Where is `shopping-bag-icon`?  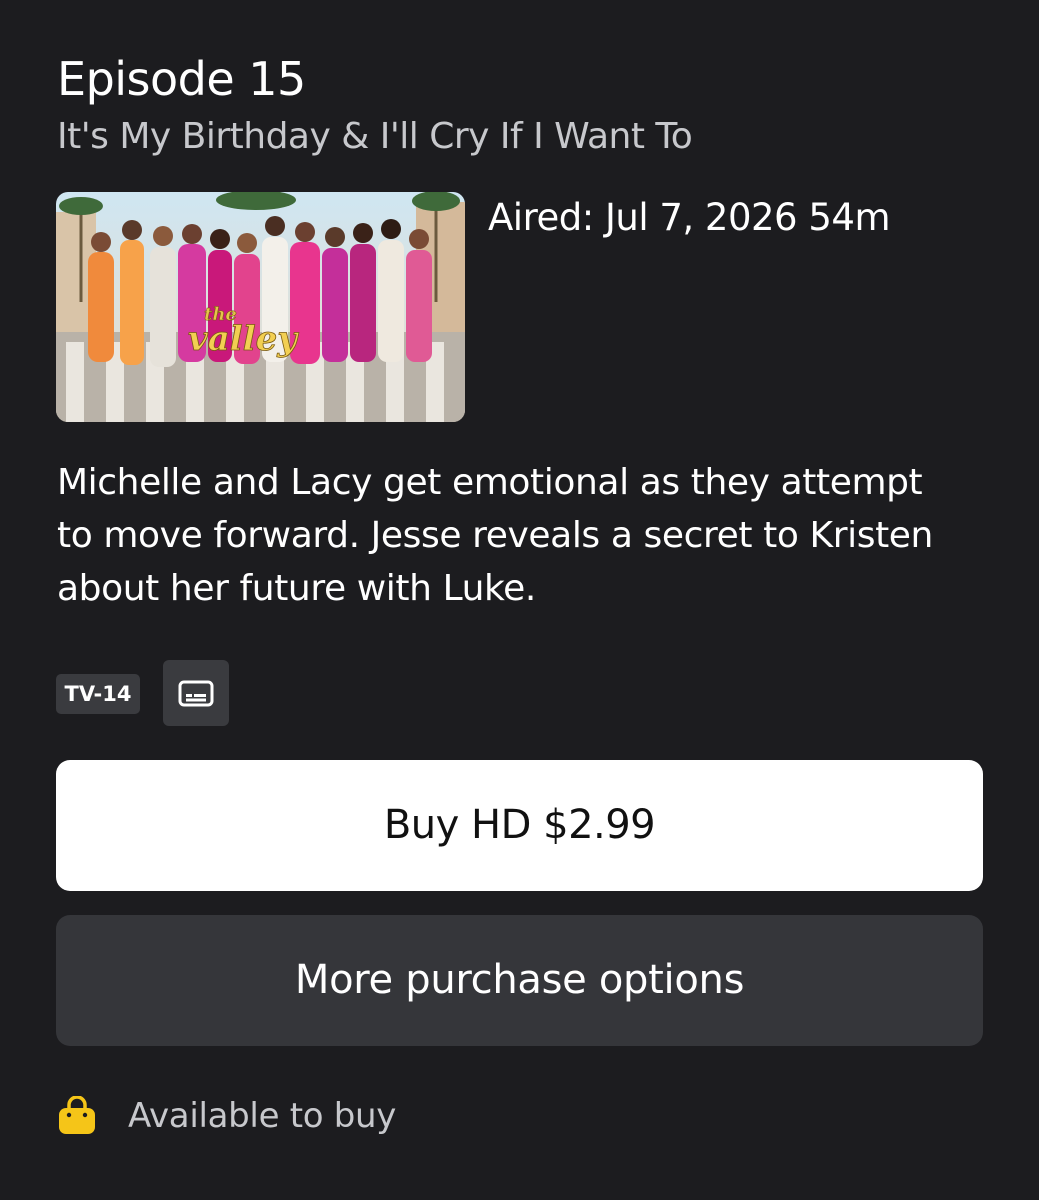 shopping-bag-icon is located at coordinates (77, 1115).